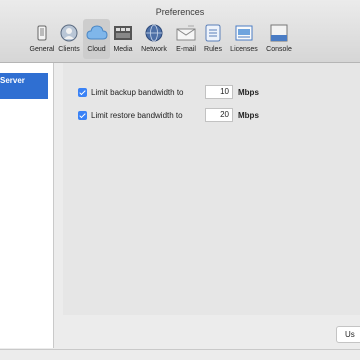  Describe the element at coordinates (96, 33) in the screenshot. I see `cloud-icon` at that location.